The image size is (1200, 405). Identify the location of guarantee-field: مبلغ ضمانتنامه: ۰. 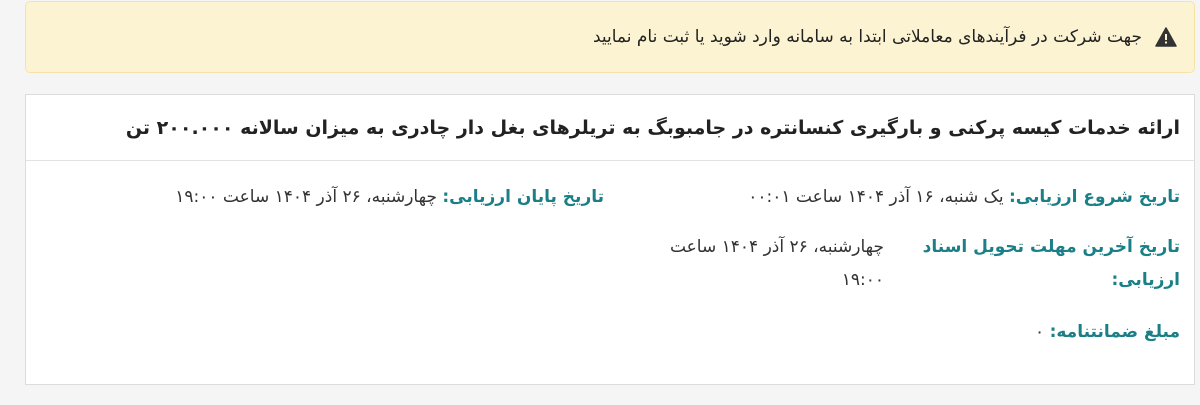
(1107, 332).